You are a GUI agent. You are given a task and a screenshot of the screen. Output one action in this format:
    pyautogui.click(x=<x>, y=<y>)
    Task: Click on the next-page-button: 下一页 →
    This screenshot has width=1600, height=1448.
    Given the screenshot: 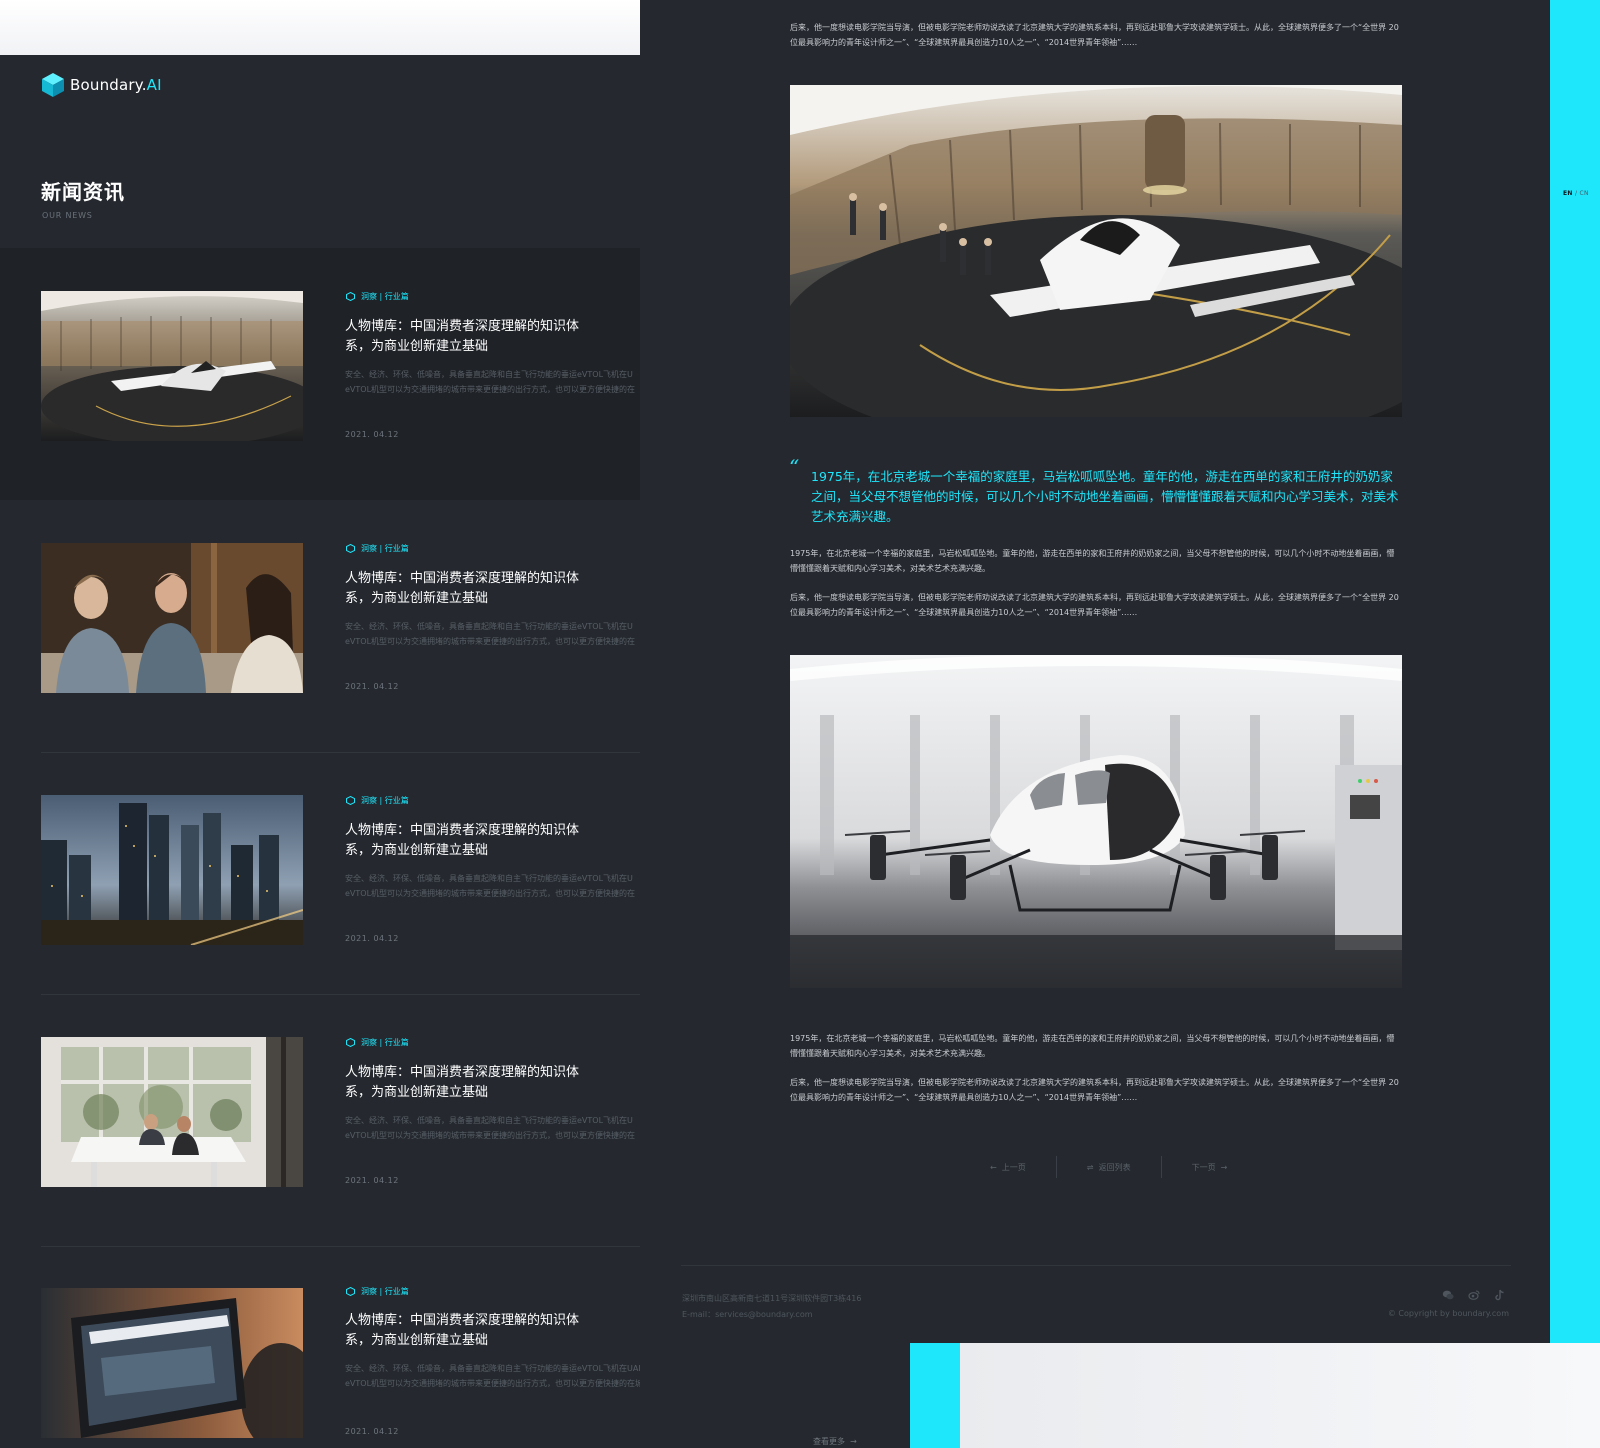 What is the action you would take?
    pyautogui.click(x=1210, y=1167)
    